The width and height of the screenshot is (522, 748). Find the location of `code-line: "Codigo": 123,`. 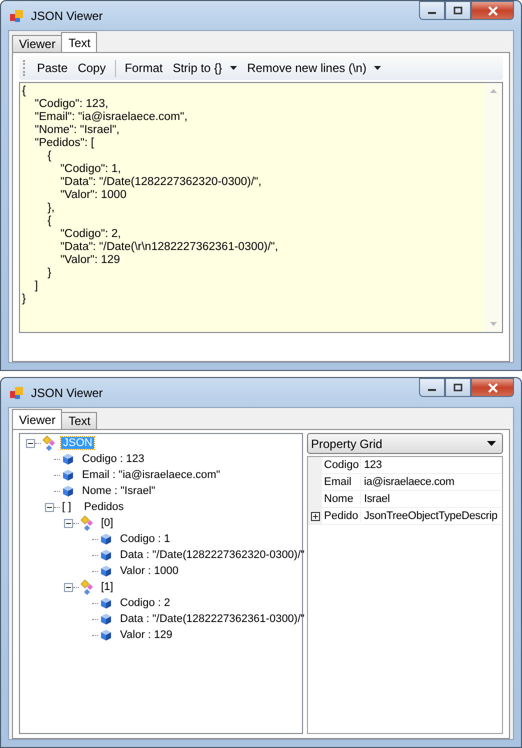

code-line: "Codigo": 123, is located at coordinates (72, 104).